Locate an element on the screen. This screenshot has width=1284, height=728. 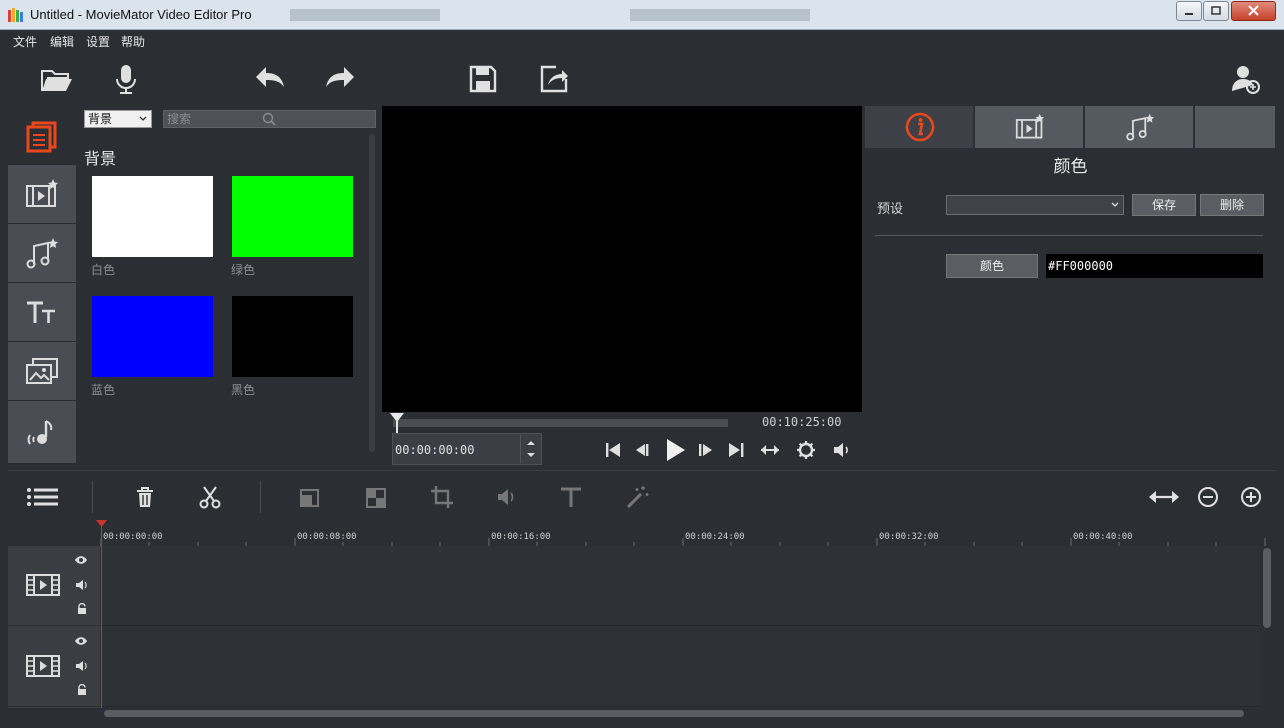
microphone-icon is located at coordinates (126, 79).